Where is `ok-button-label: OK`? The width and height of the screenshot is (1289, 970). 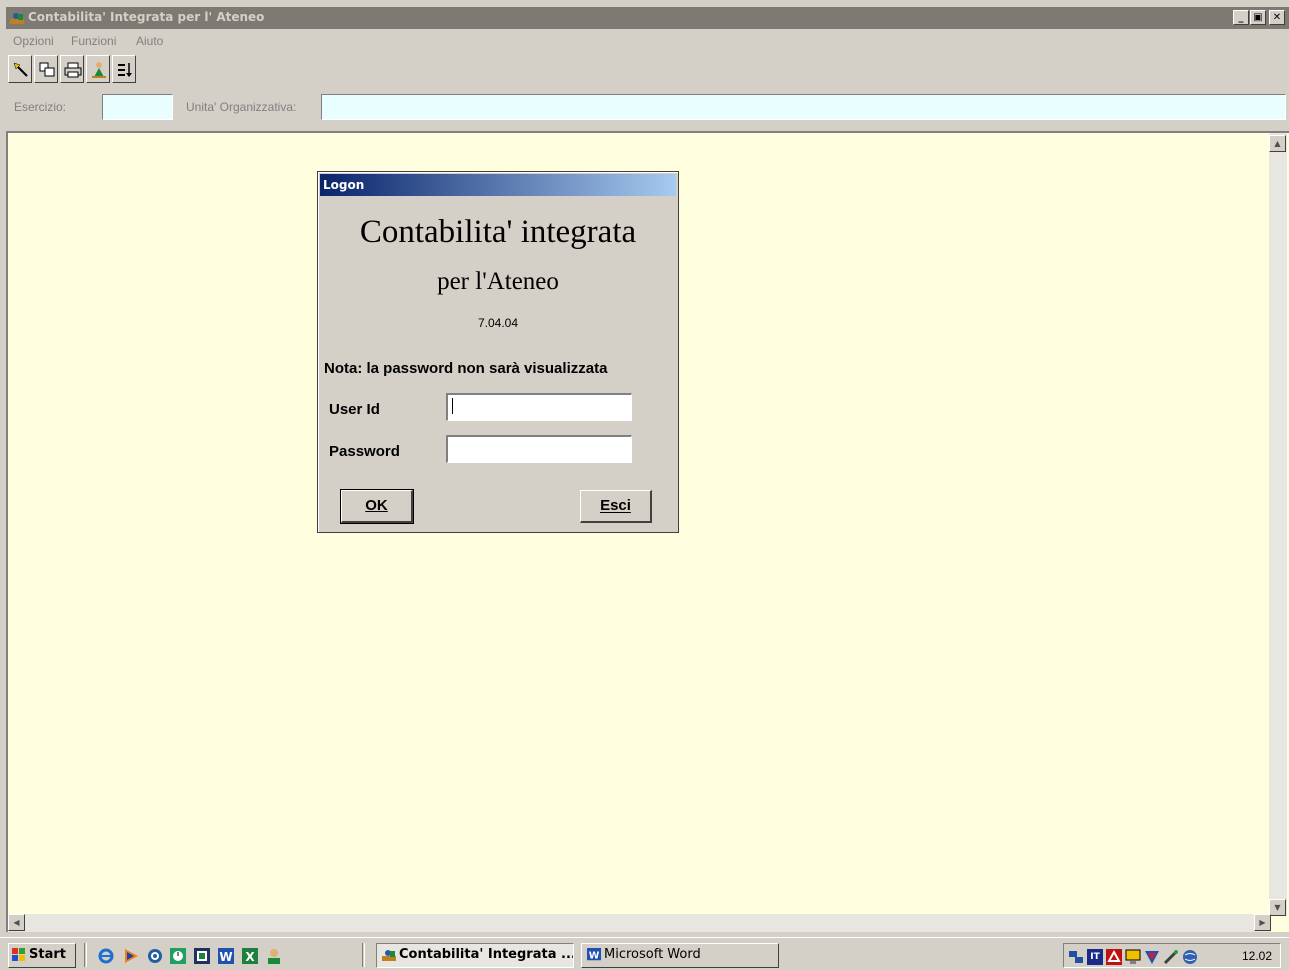
ok-button-label: OK is located at coordinates (376, 505).